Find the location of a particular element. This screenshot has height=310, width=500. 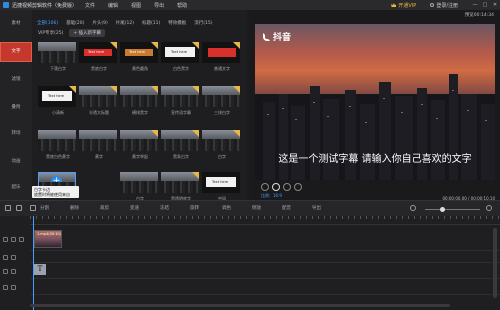

template-item: 宣传语字幕 is located at coordinates (181, 101).